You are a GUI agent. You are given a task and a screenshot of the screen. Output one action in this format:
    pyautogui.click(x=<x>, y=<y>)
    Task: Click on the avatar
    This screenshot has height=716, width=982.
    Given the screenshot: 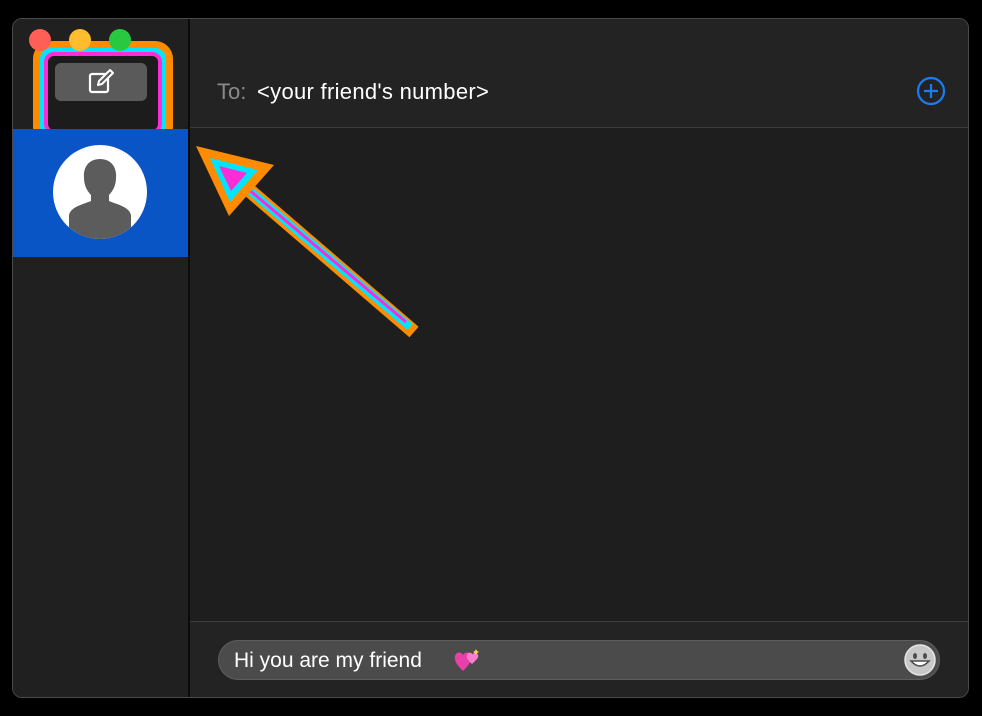 What is the action you would take?
    pyautogui.click(x=100, y=192)
    